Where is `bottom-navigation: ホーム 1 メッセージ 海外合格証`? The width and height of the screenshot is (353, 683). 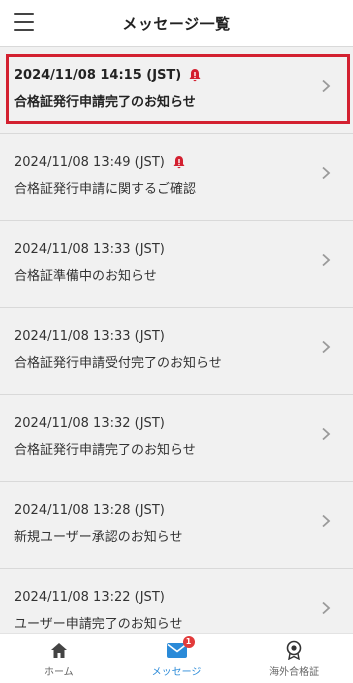 bottom-navigation: ホーム 1 メッセージ 海外合格証 is located at coordinates (176, 658).